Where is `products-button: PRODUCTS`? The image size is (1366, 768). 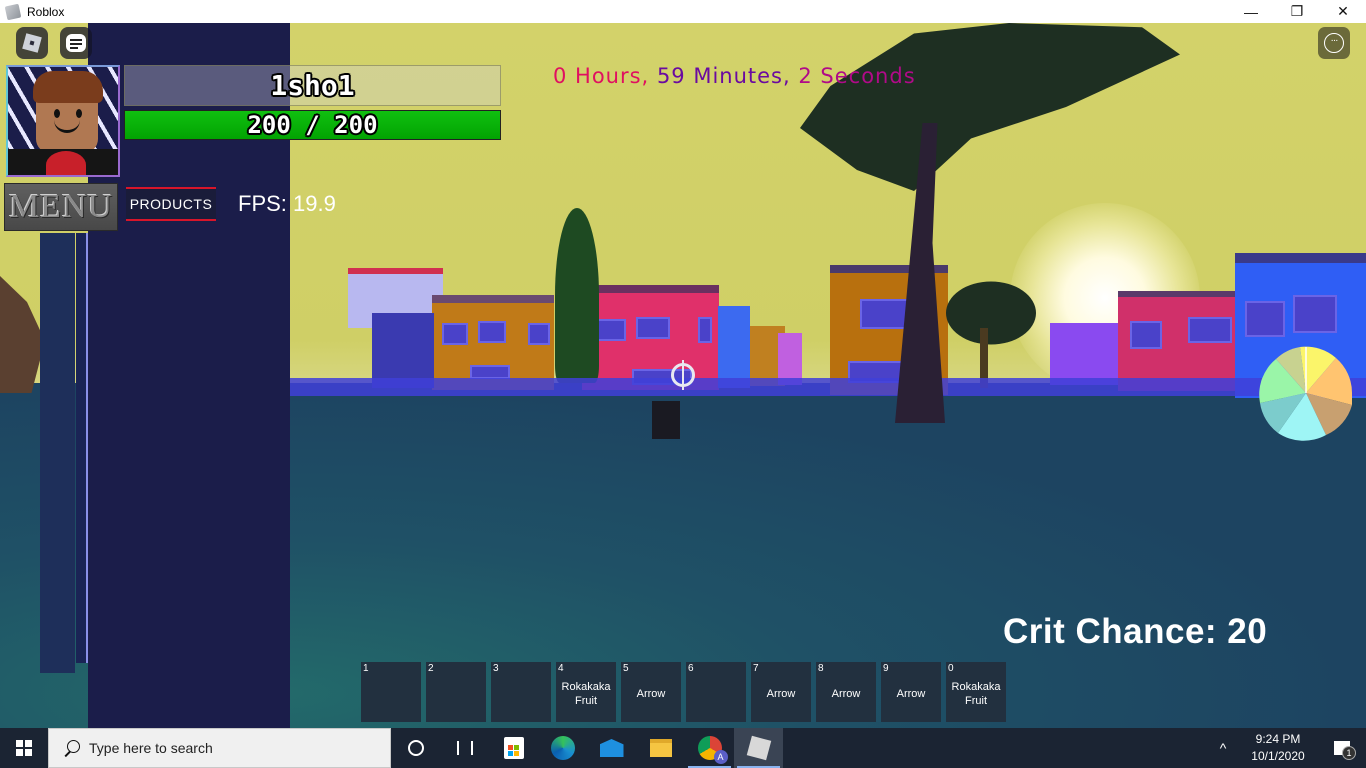 products-button: PRODUCTS is located at coordinates (171, 204).